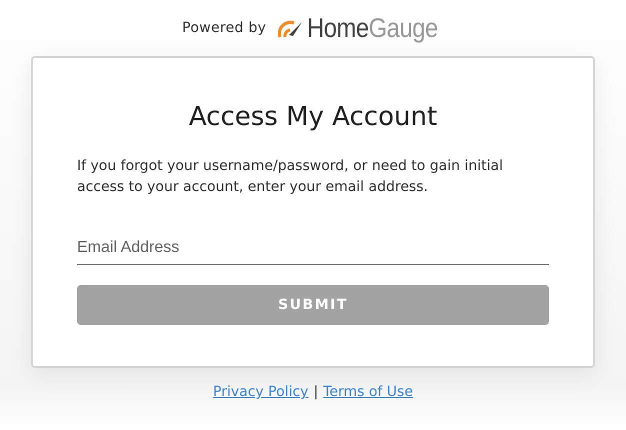 This screenshot has width=626, height=430. What do you see at coordinates (313, 117) in the screenshot?
I see `card-title: Access My Account` at bounding box center [313, 117].